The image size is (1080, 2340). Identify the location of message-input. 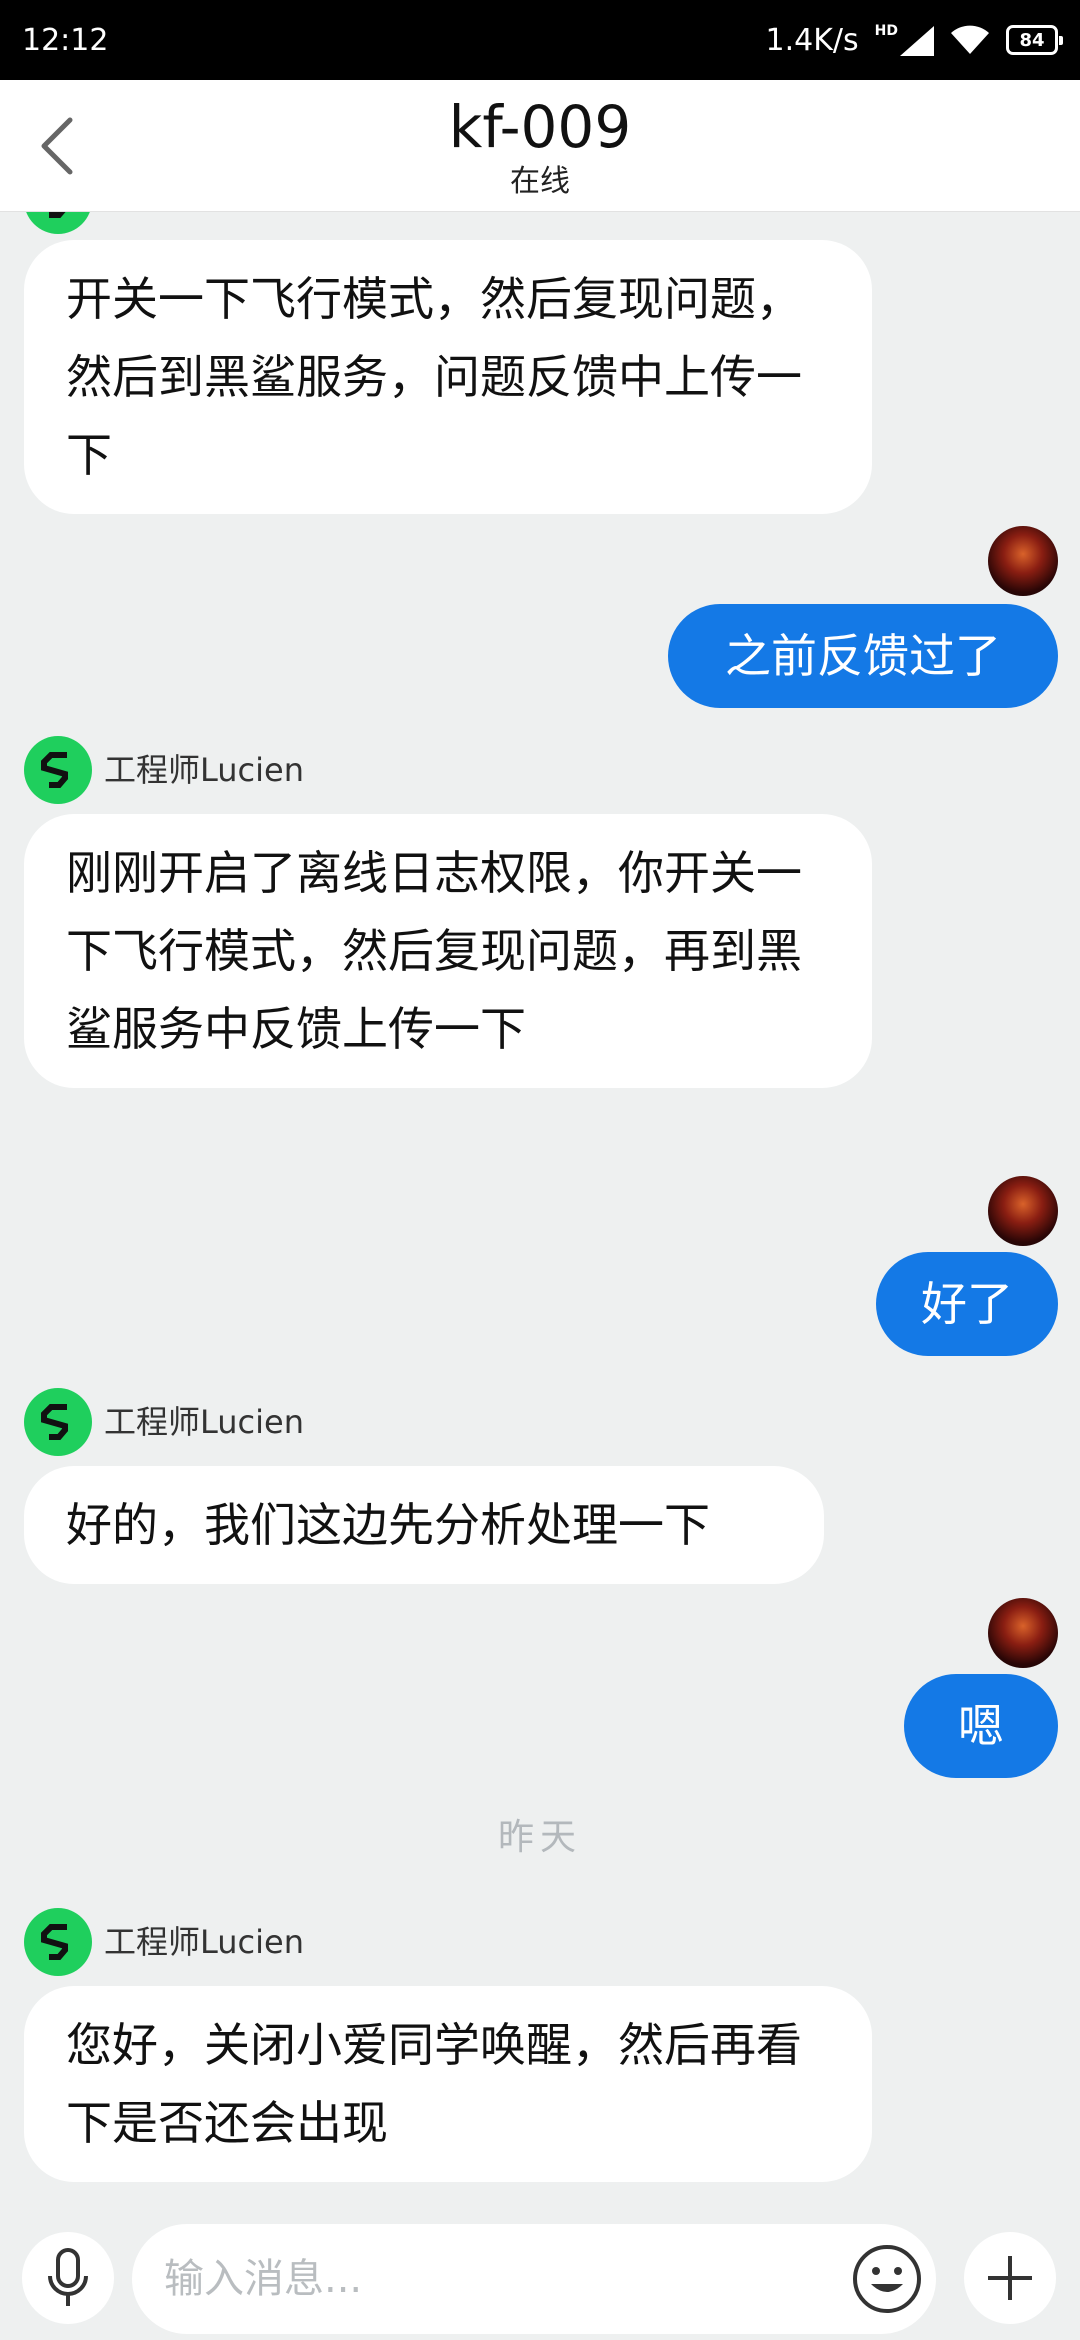
(504, 2279).